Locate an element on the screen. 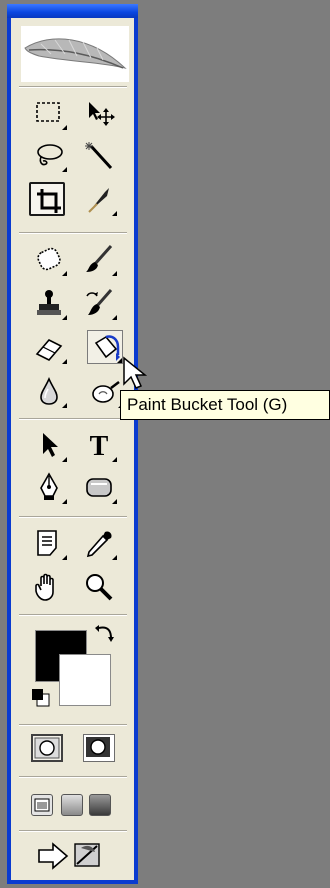  dodge-icon is located at coordinates (106, 392).